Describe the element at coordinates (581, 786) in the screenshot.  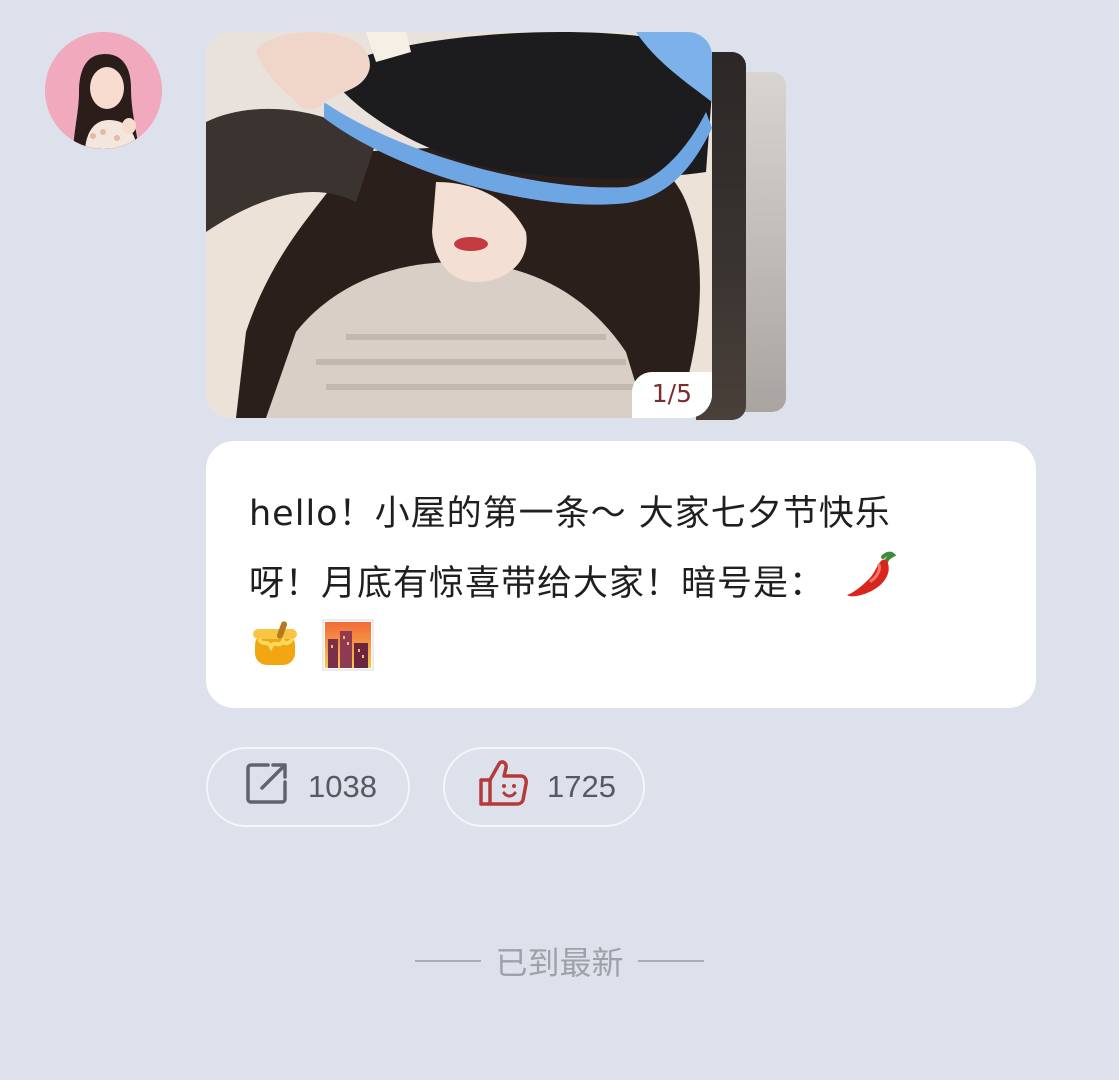
I see `like-count: 1725` at that location.